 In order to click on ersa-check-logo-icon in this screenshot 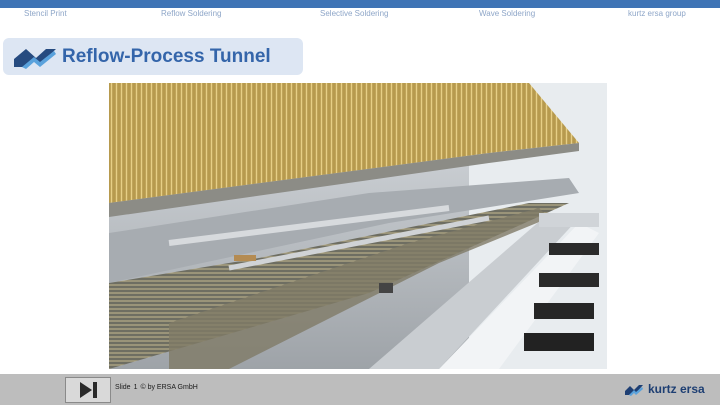, I will do `click(35, 59)`.